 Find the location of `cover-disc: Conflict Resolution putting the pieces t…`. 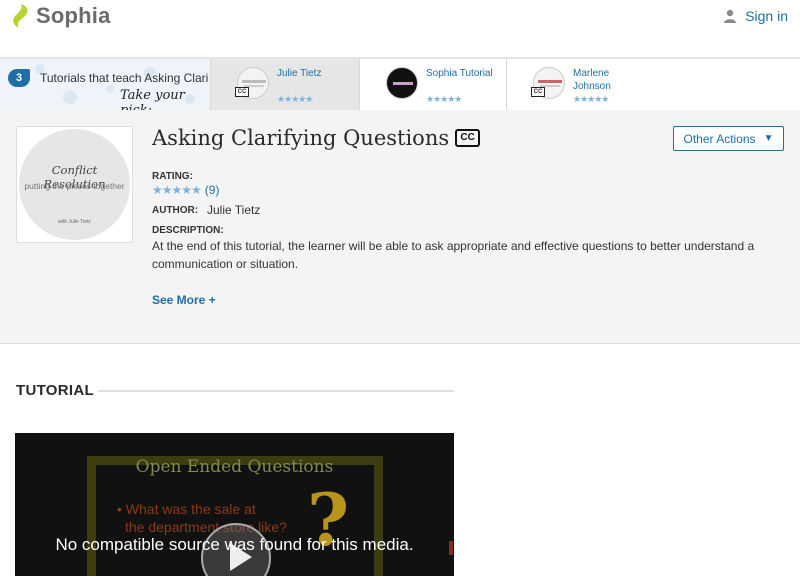

cover-disc: Conflict Resolution putting the pieces t… is located at coordinates (74, 184).